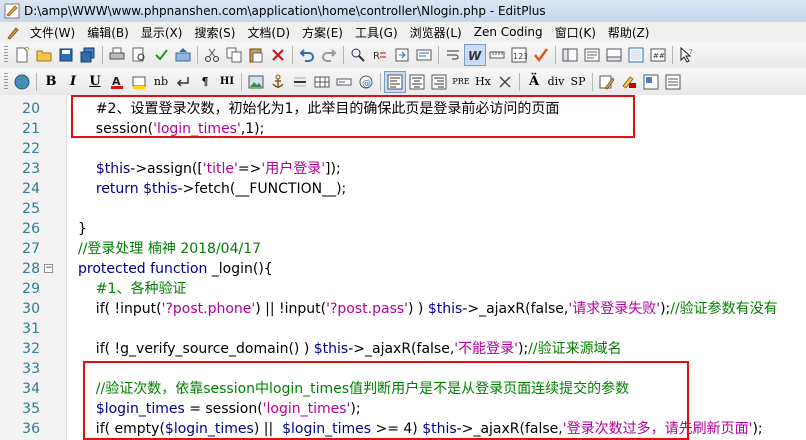 This screenshot has width=806, height=440. Describe the element at coordinates (219, 409) in the screenshot. I see `code-text: $login_times = session('login_times');` at that location.